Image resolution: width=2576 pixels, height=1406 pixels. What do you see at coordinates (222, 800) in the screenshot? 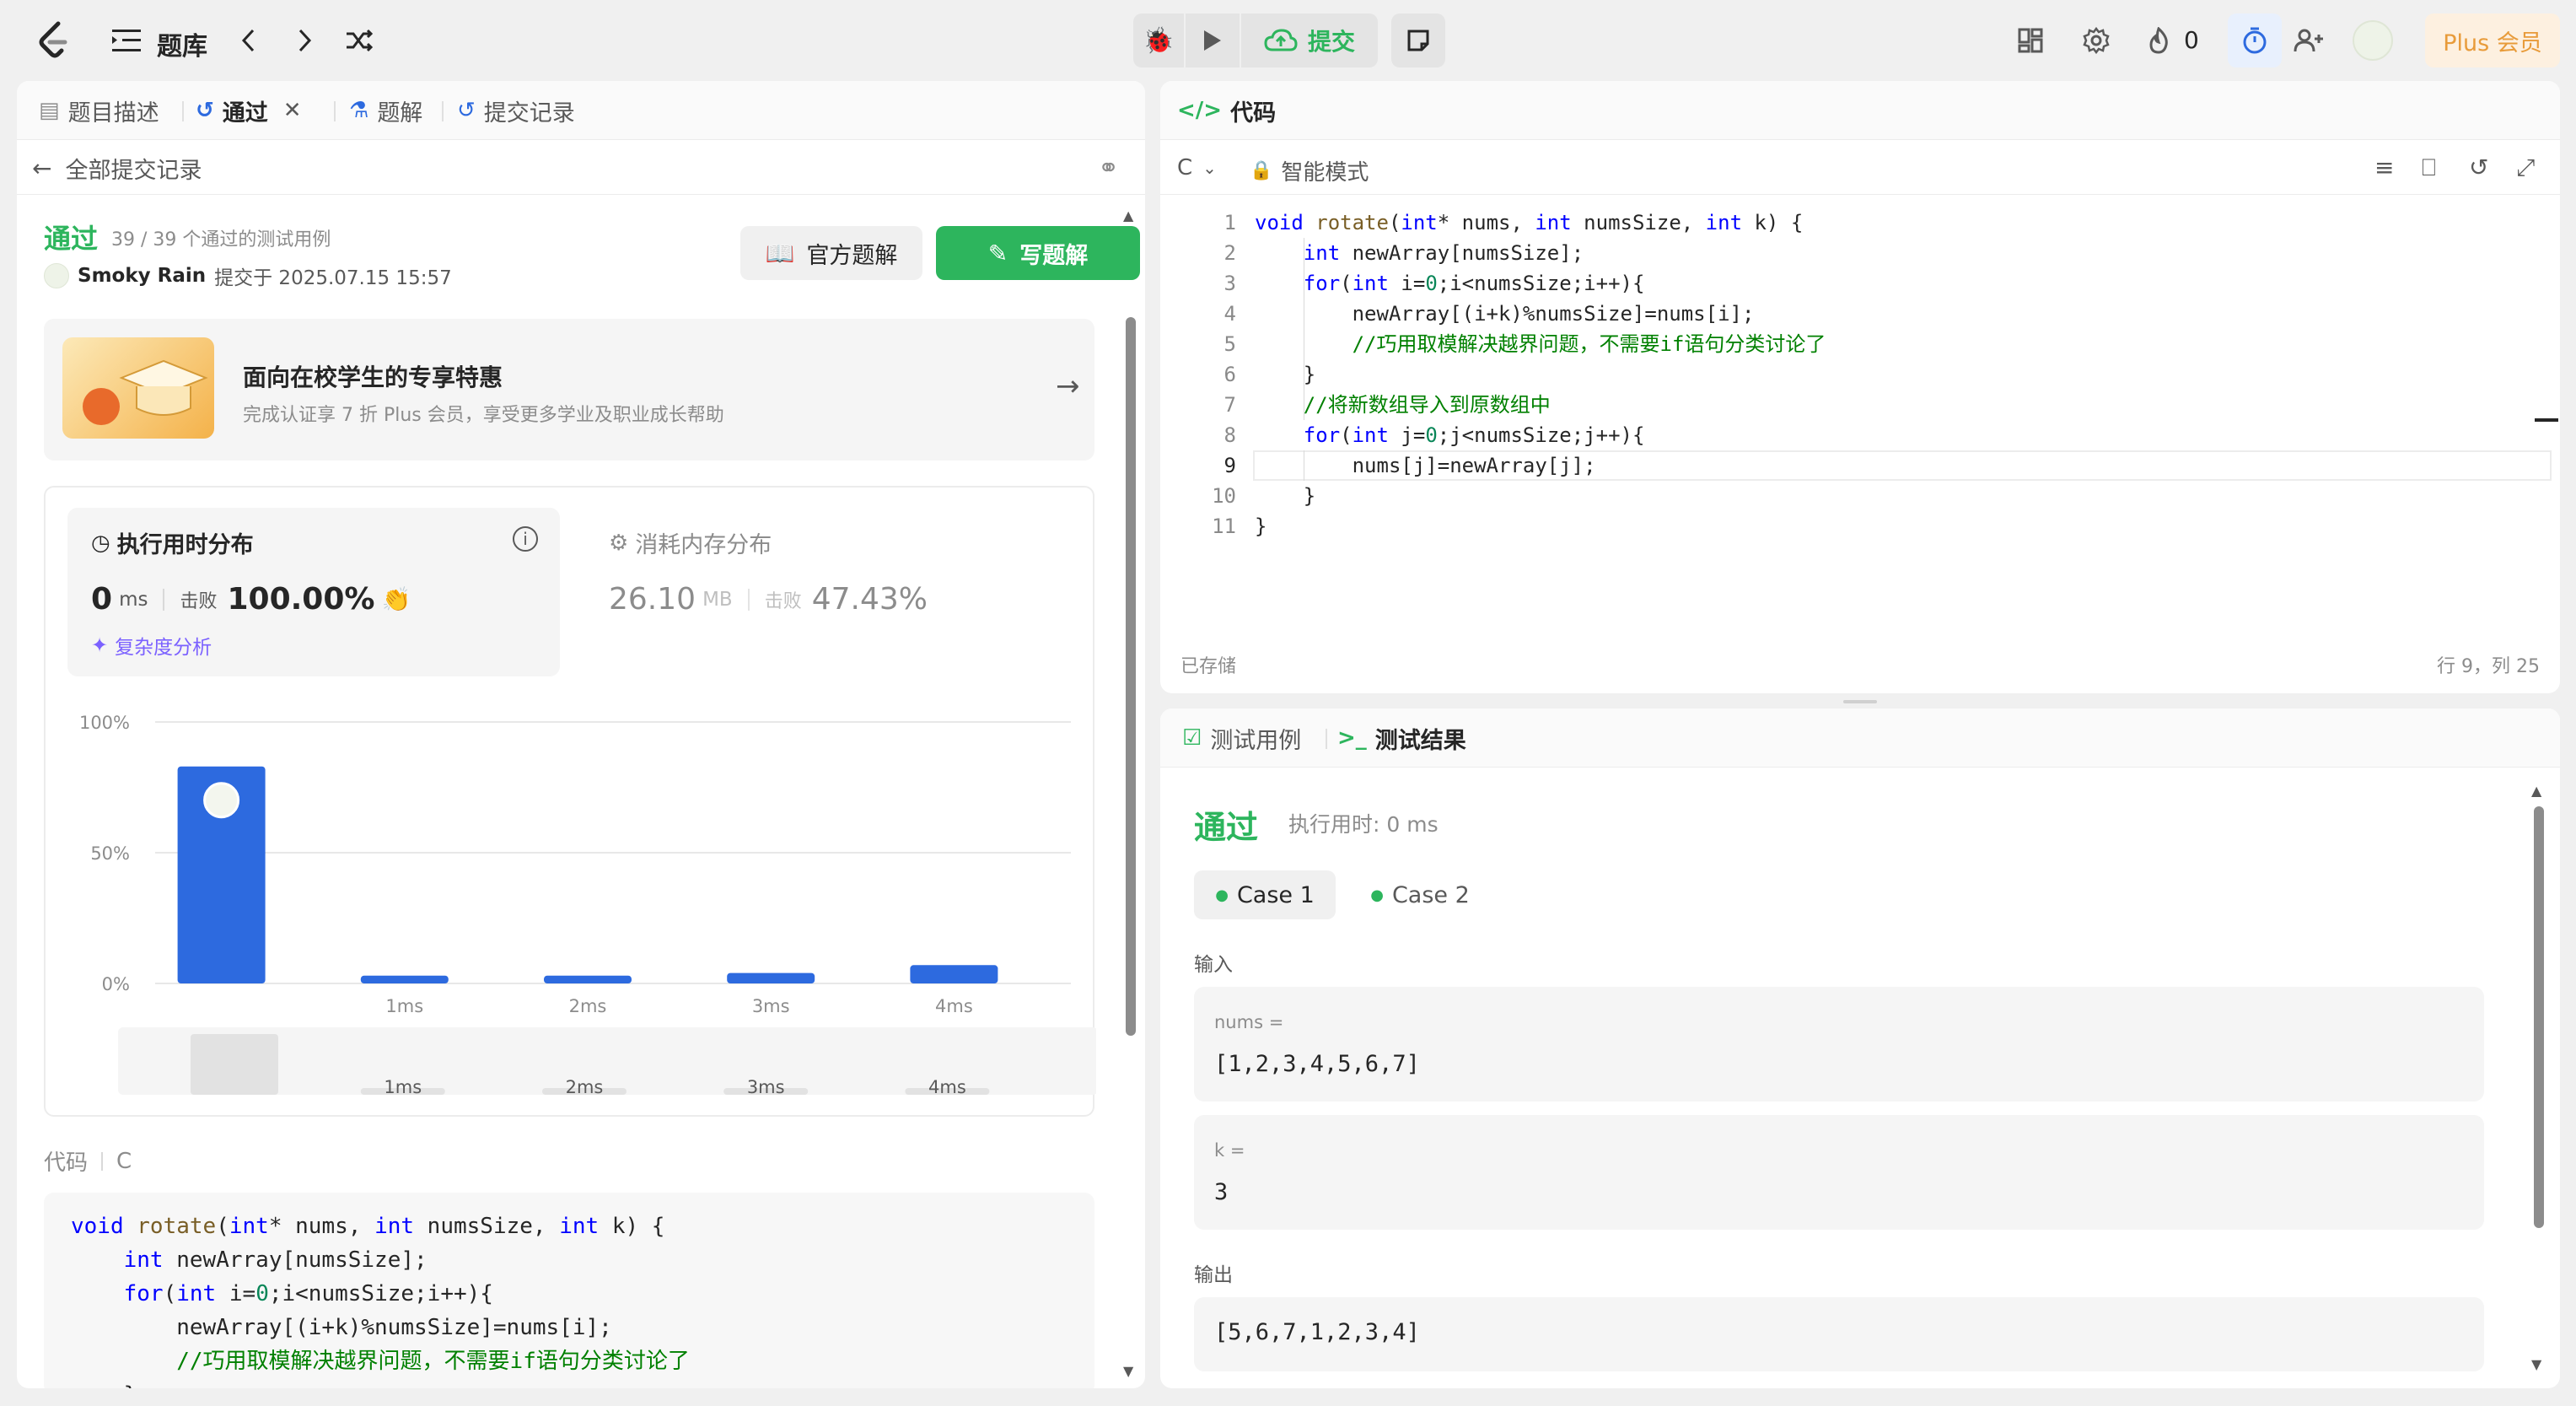
I see `user-marker-avatar` at bounding box center [222, 800].